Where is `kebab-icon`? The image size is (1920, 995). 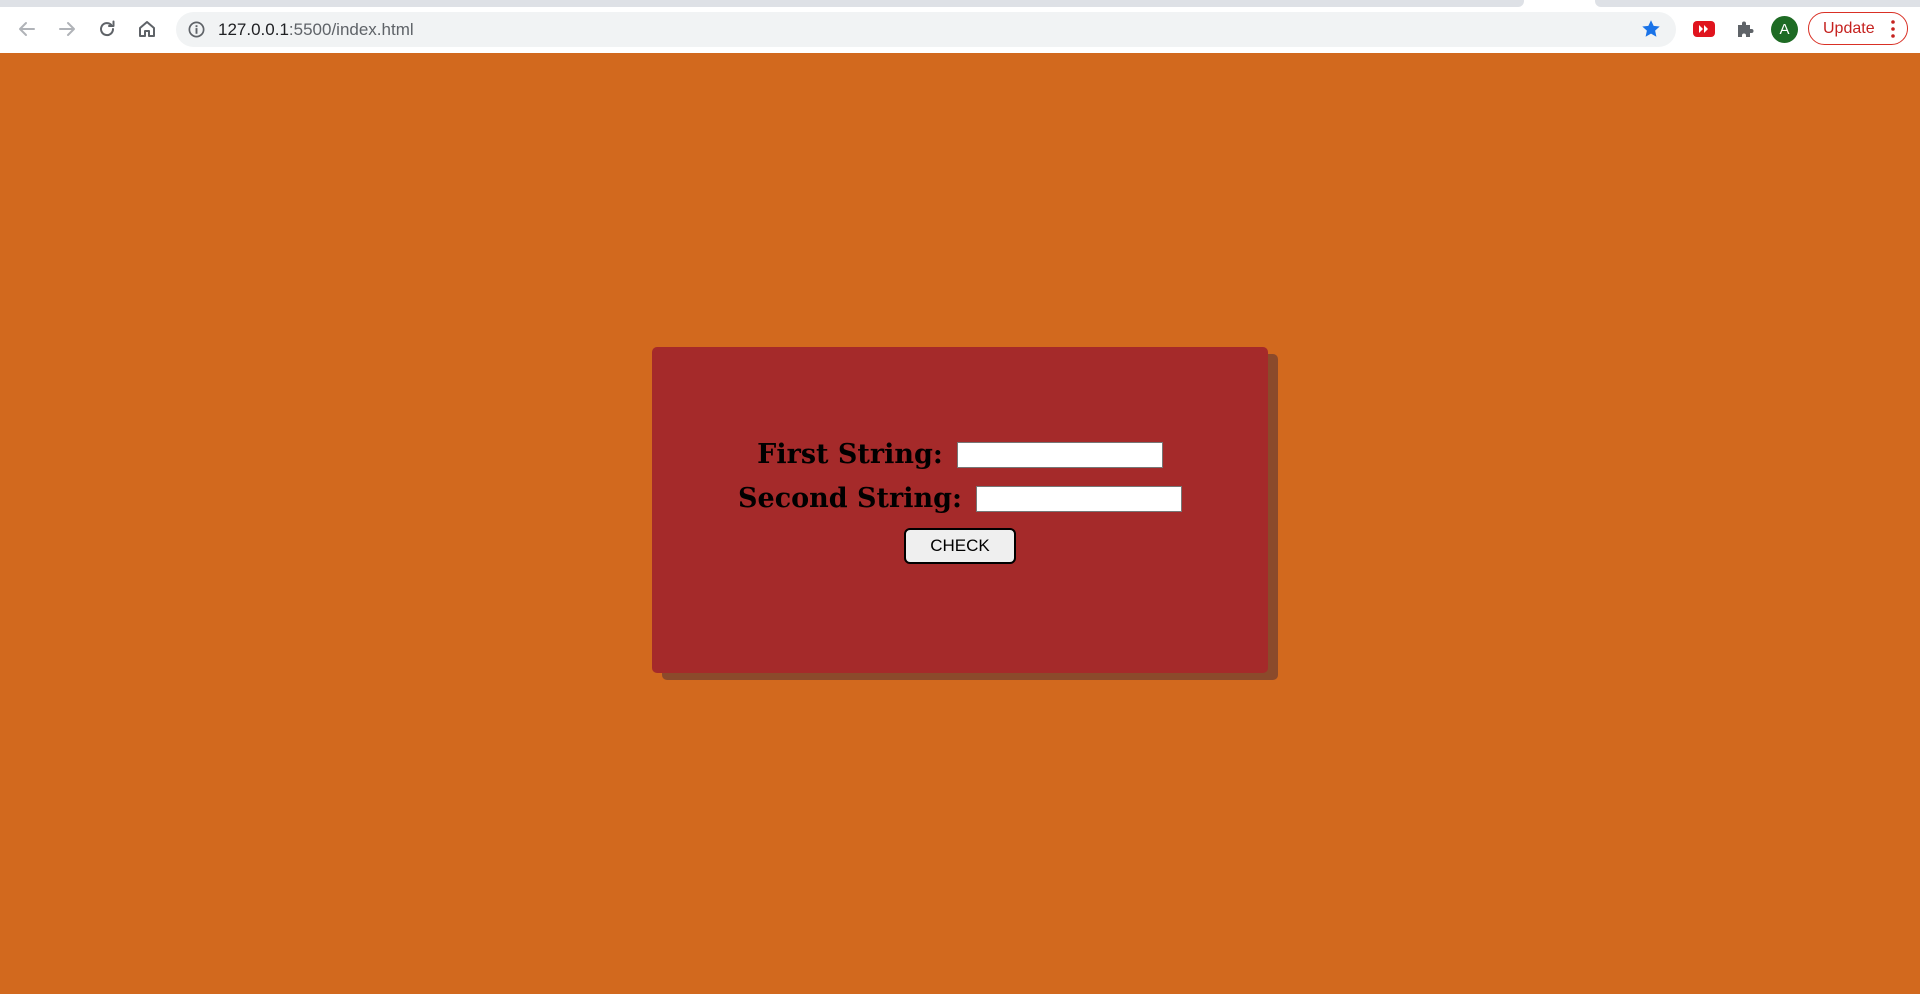 kebab-icon is located at coordinates (1893, 29).